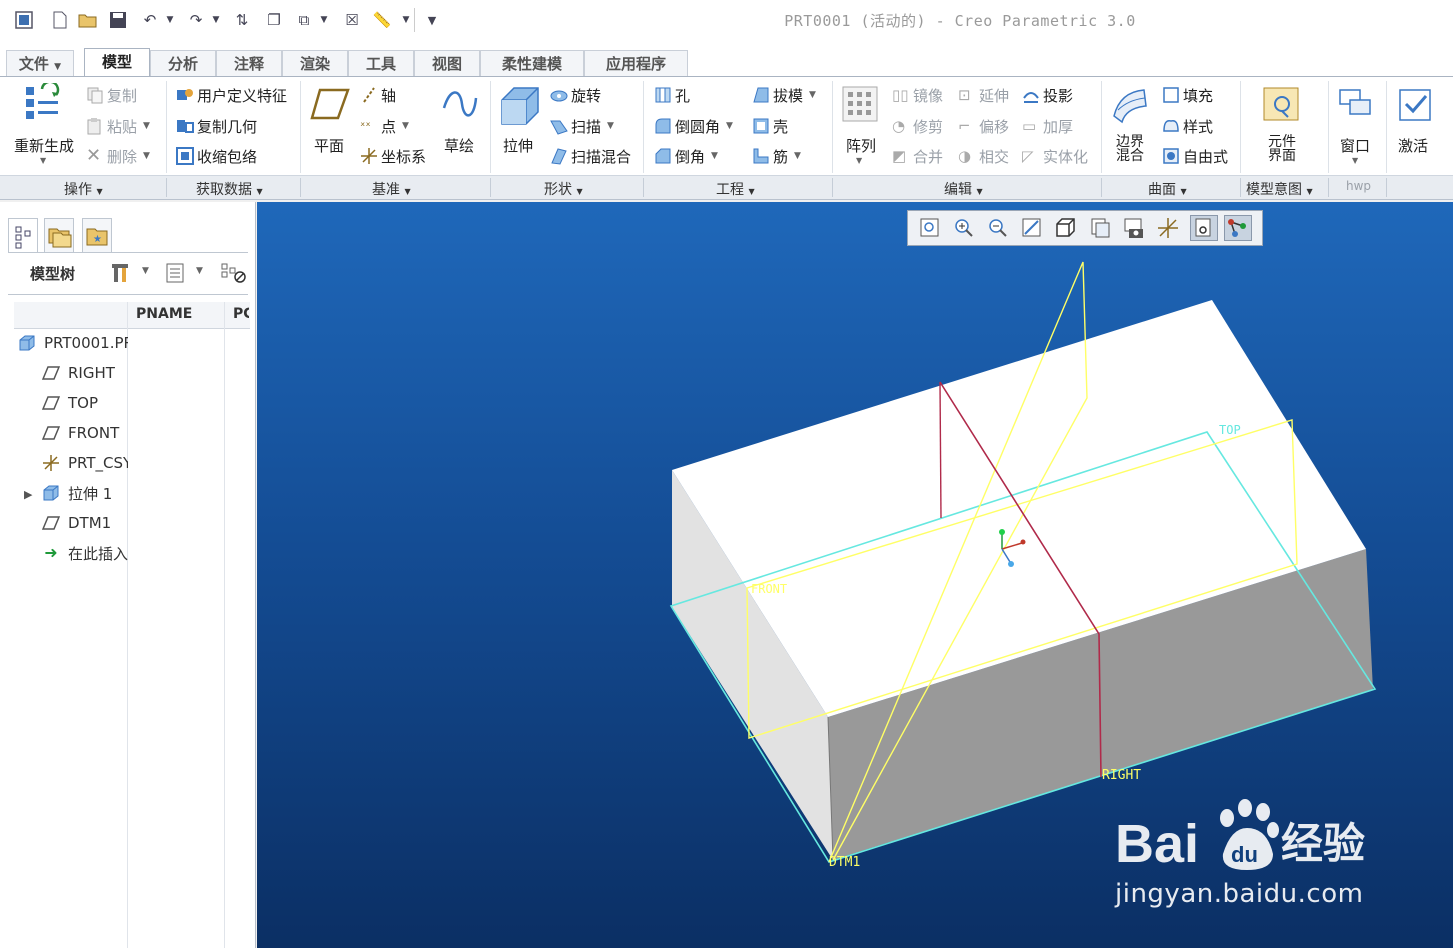 This screenshot has height=948, width=1453. What do you see at coordinates (216, 156) in the screenshot?
I see `shrinkwrap-button: 收缩包络` at bounding box center [216, 156].